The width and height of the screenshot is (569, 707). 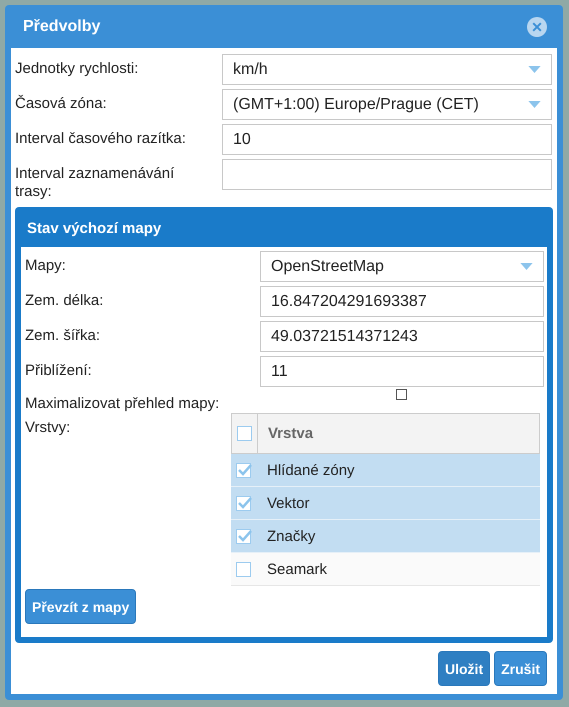 What do you see at coordinates (387, 104) in the screenshot?
I see `dropdown: (GMT+1:00) Europe/Prague (CET)` at bounding box center [387, 104].